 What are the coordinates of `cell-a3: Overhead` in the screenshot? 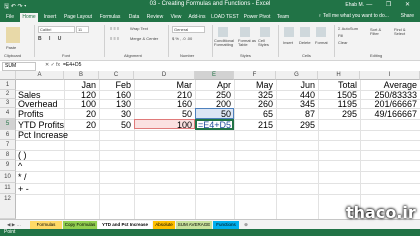 It's located at (38, 104).